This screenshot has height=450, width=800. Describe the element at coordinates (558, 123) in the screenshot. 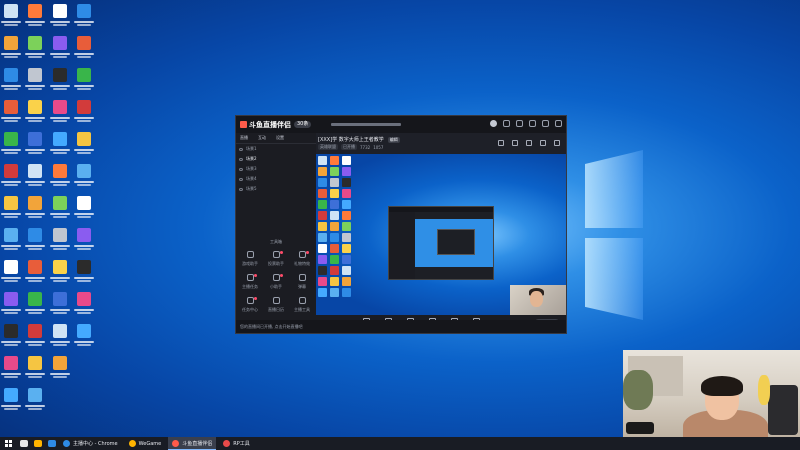

I see `close-icon` at that location.